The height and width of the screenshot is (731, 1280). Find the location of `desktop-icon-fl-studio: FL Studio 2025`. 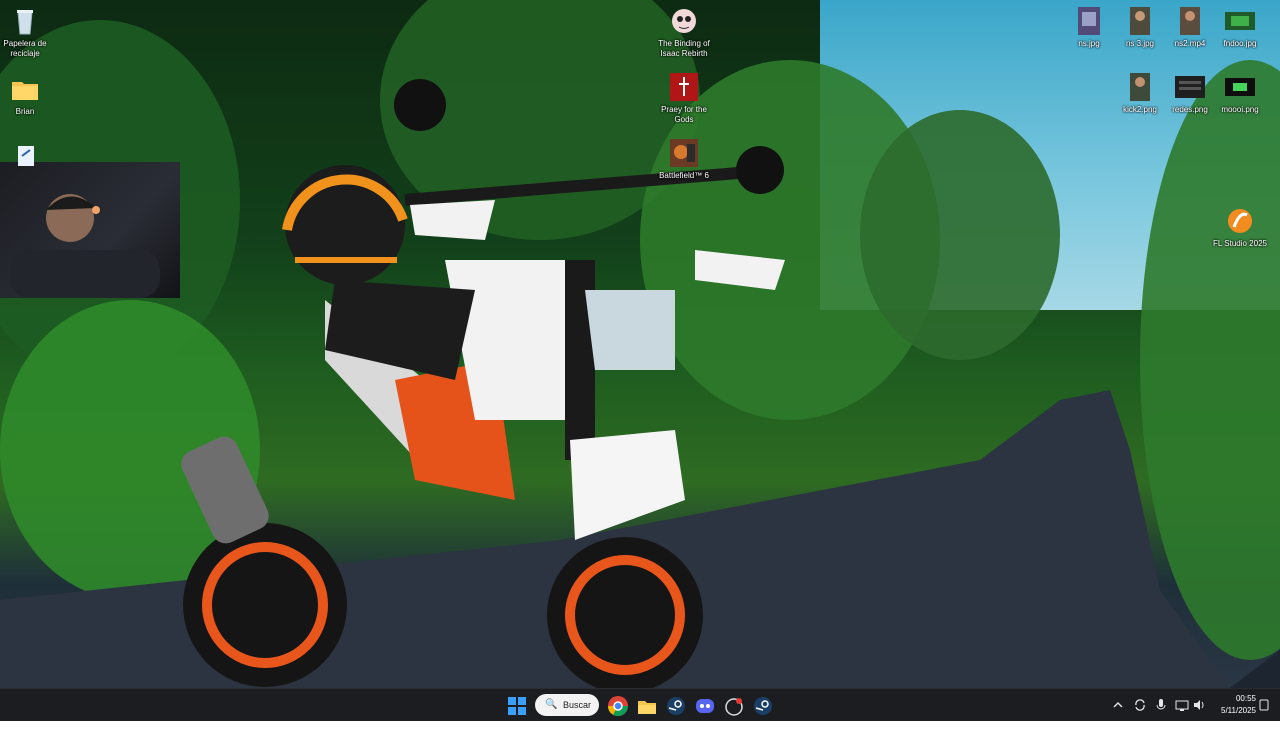

desktop-icon-fl-studio: FL Studio 2025 is located at coordinates (1240, 227).